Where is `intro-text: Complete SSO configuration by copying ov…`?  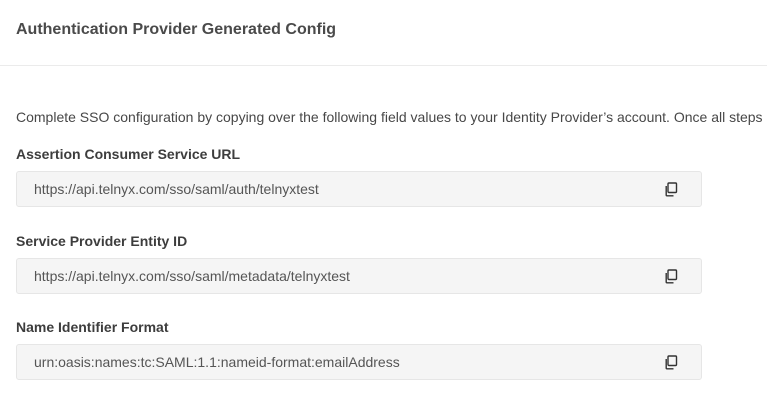
intro-text: Complete SSO configuration by copying ov… is located at coordinates (391, 117).